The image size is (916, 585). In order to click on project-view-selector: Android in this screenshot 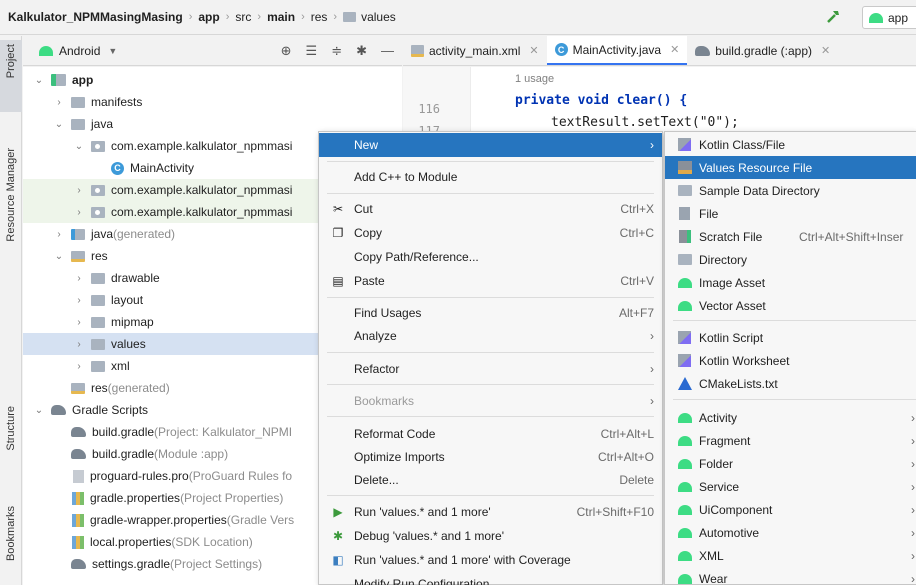, I will do `click(79, 51)`.